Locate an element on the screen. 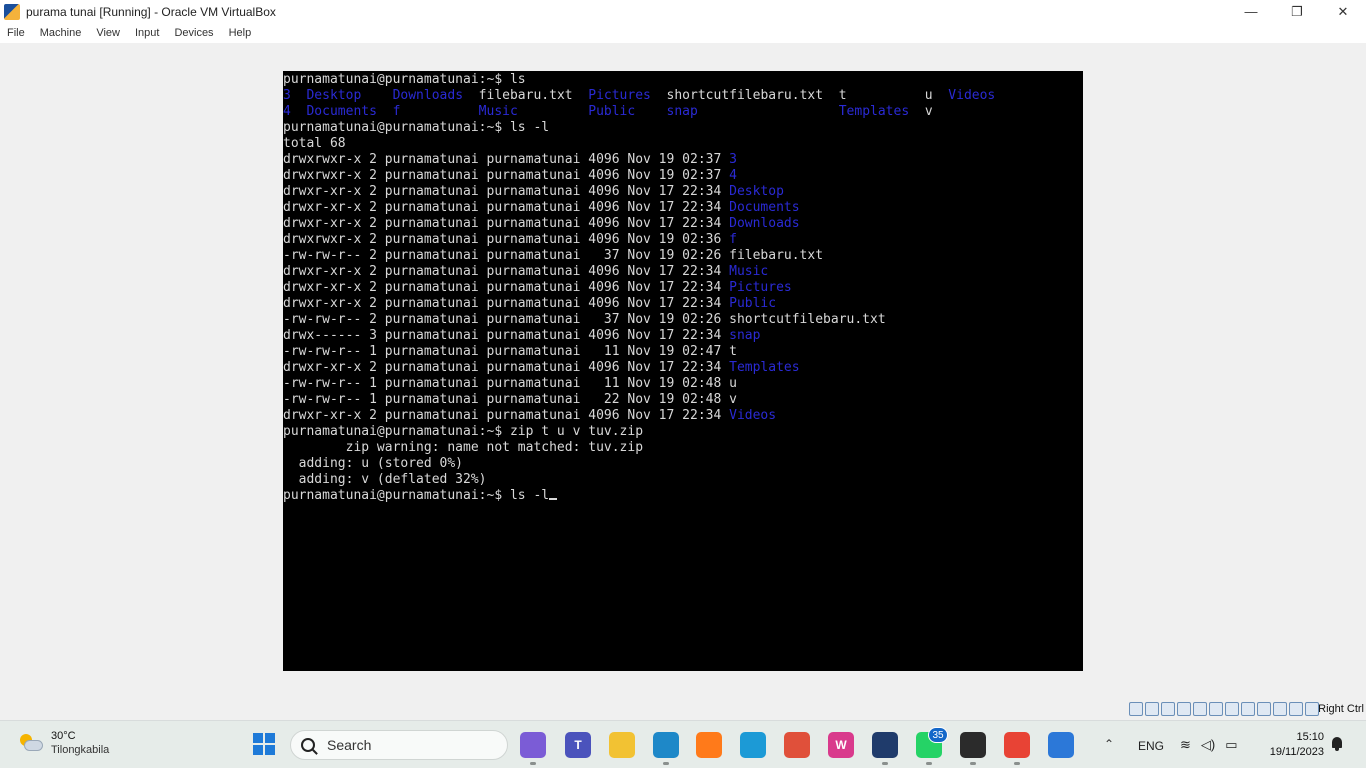 This screenshot has width=1366, height=768. system-clock: 15:10 19/11/2023 is located at coordinates (1290, 745).